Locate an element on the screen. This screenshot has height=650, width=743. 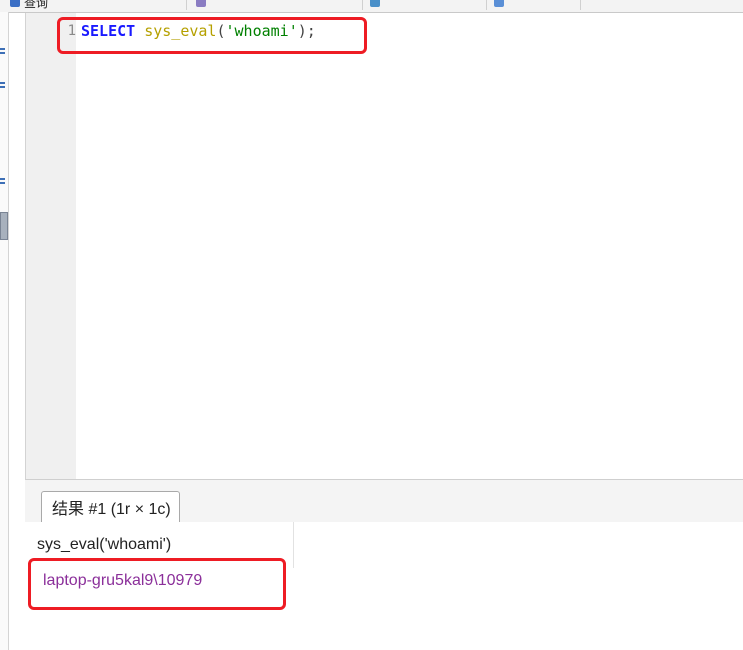
data-icon is located at coordinates (499, 3).